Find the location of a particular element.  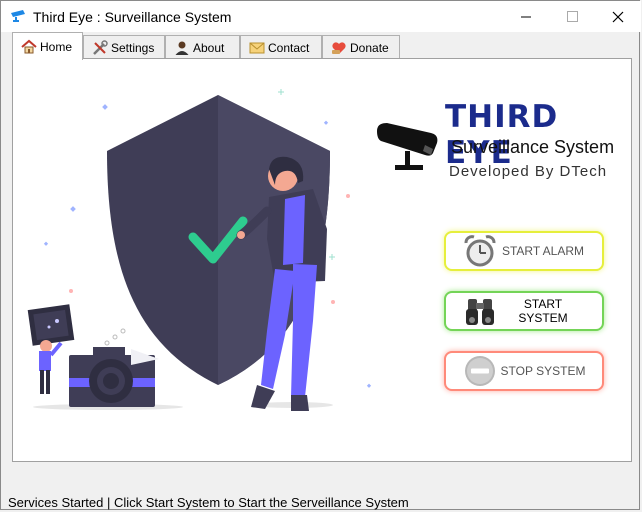

minimize-icon is located at coordinates (525, 17).